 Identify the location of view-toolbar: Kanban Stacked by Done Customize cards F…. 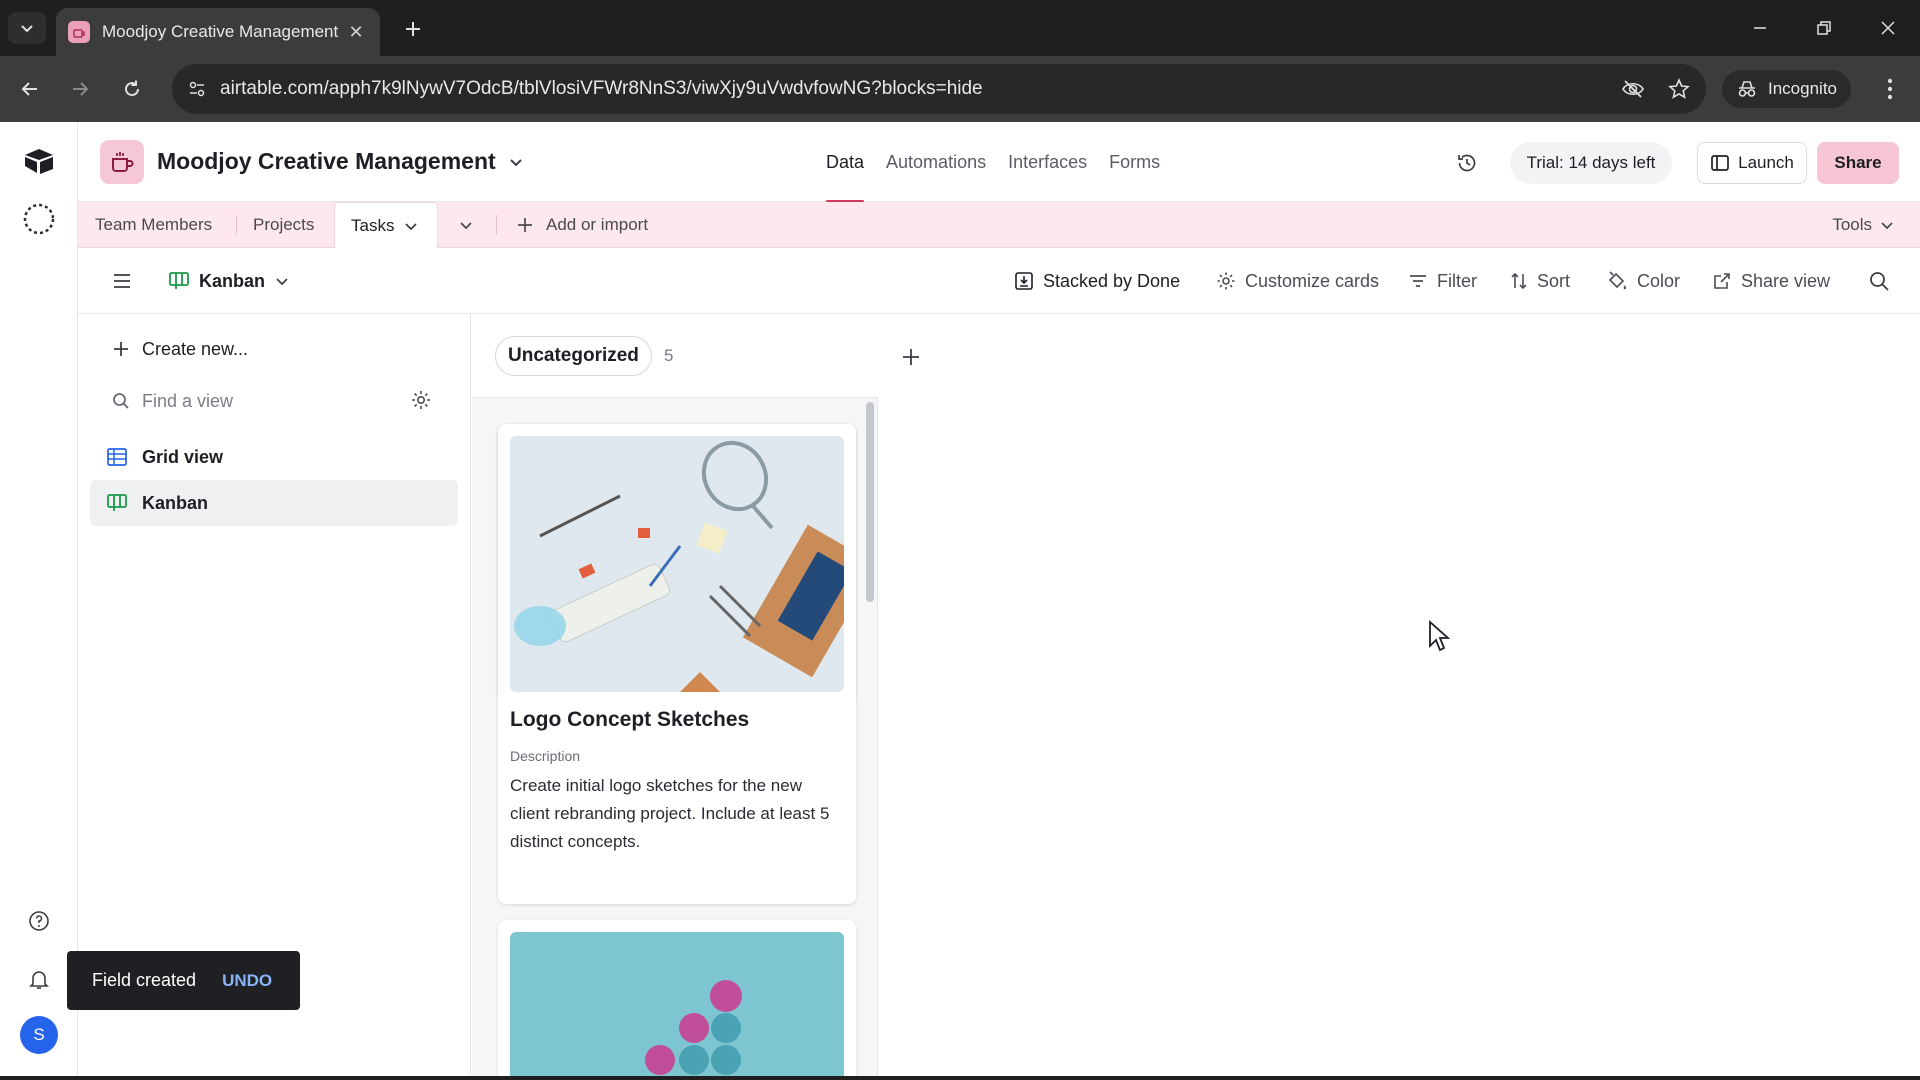
(999, 281).